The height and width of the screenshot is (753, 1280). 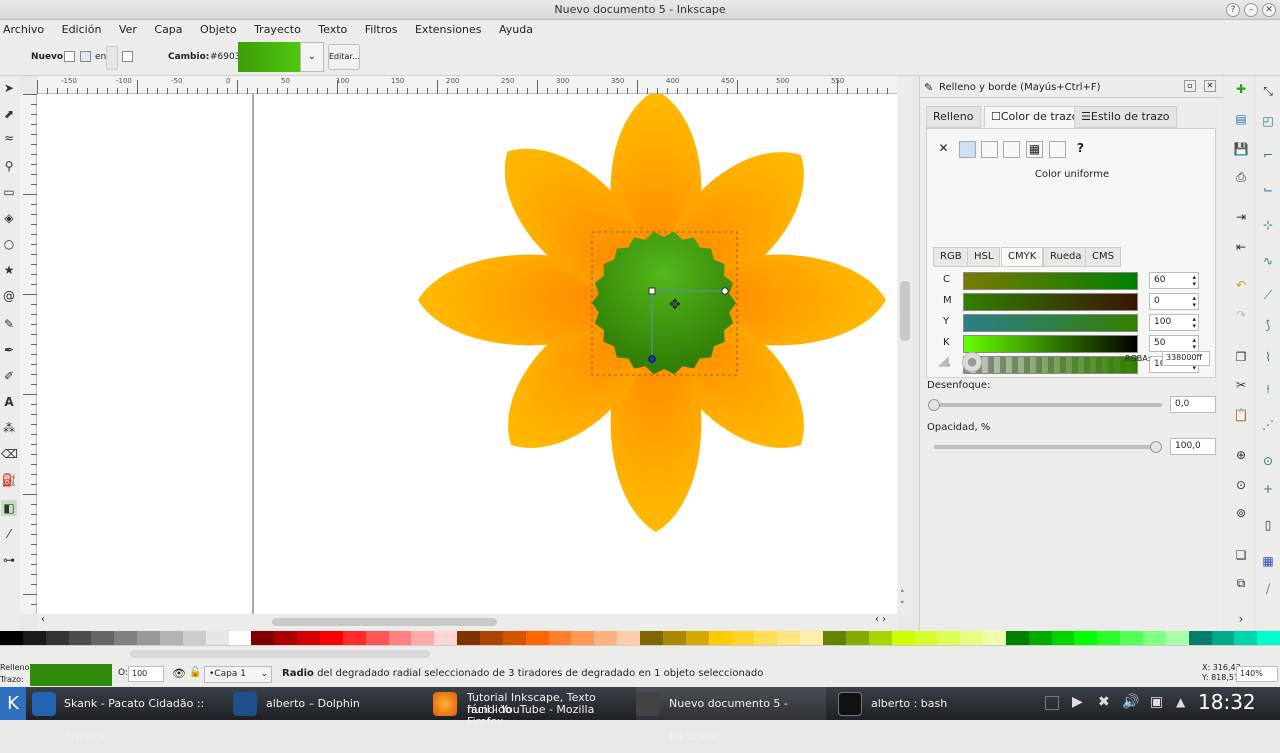 I want to click on new-radial-toggle, so click(x=85, y=56).